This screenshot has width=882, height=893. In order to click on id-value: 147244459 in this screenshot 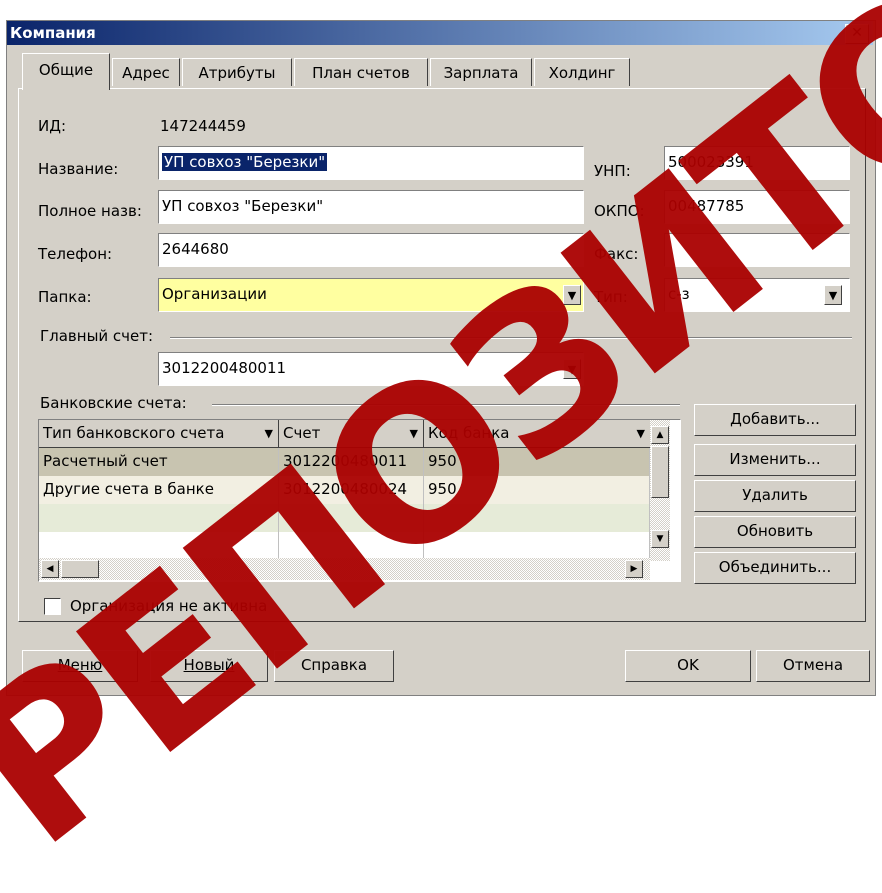, I will do `click(203, 126)`.